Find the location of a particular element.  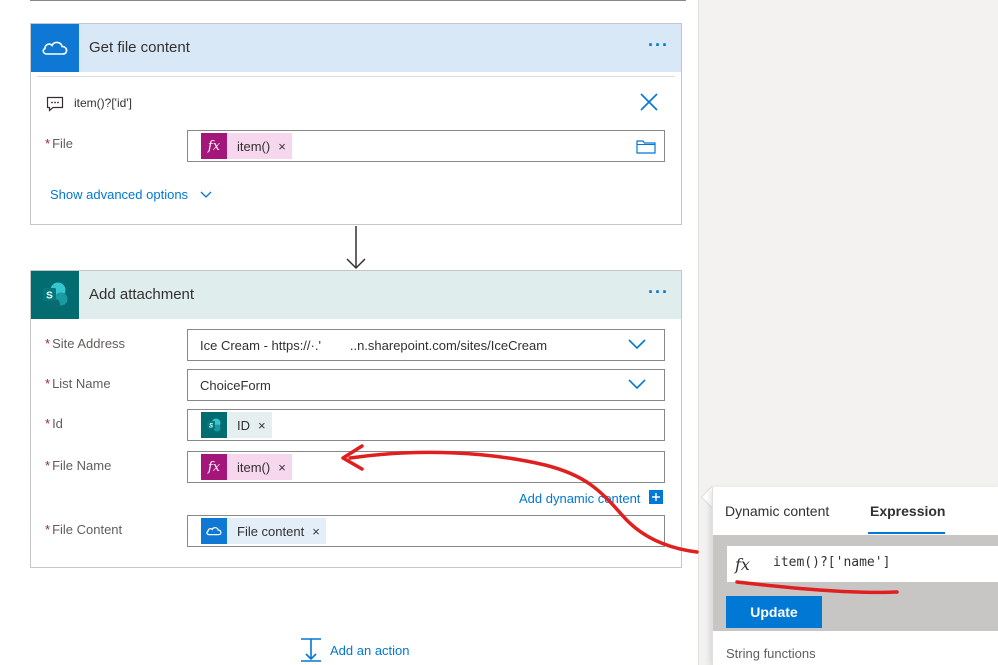

close-icon is located at coordinates (649, 104).